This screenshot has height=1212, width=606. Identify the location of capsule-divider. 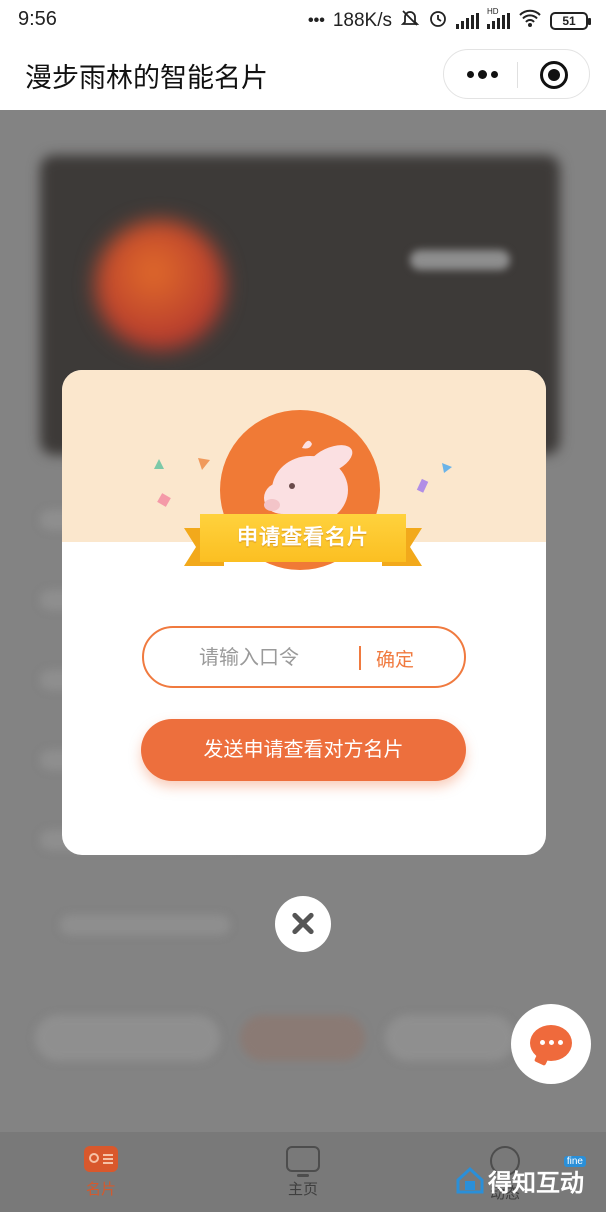
(517, 75).